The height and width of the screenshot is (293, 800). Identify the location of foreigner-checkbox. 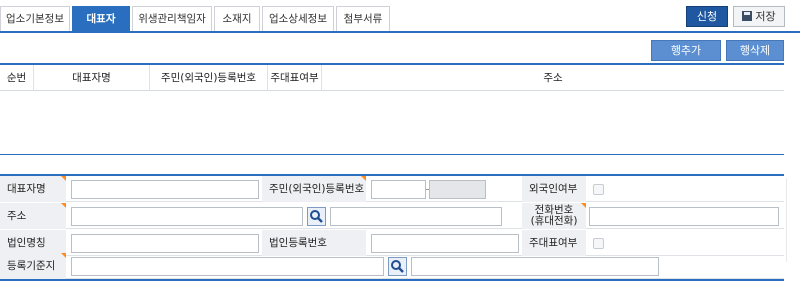
(598, 189).